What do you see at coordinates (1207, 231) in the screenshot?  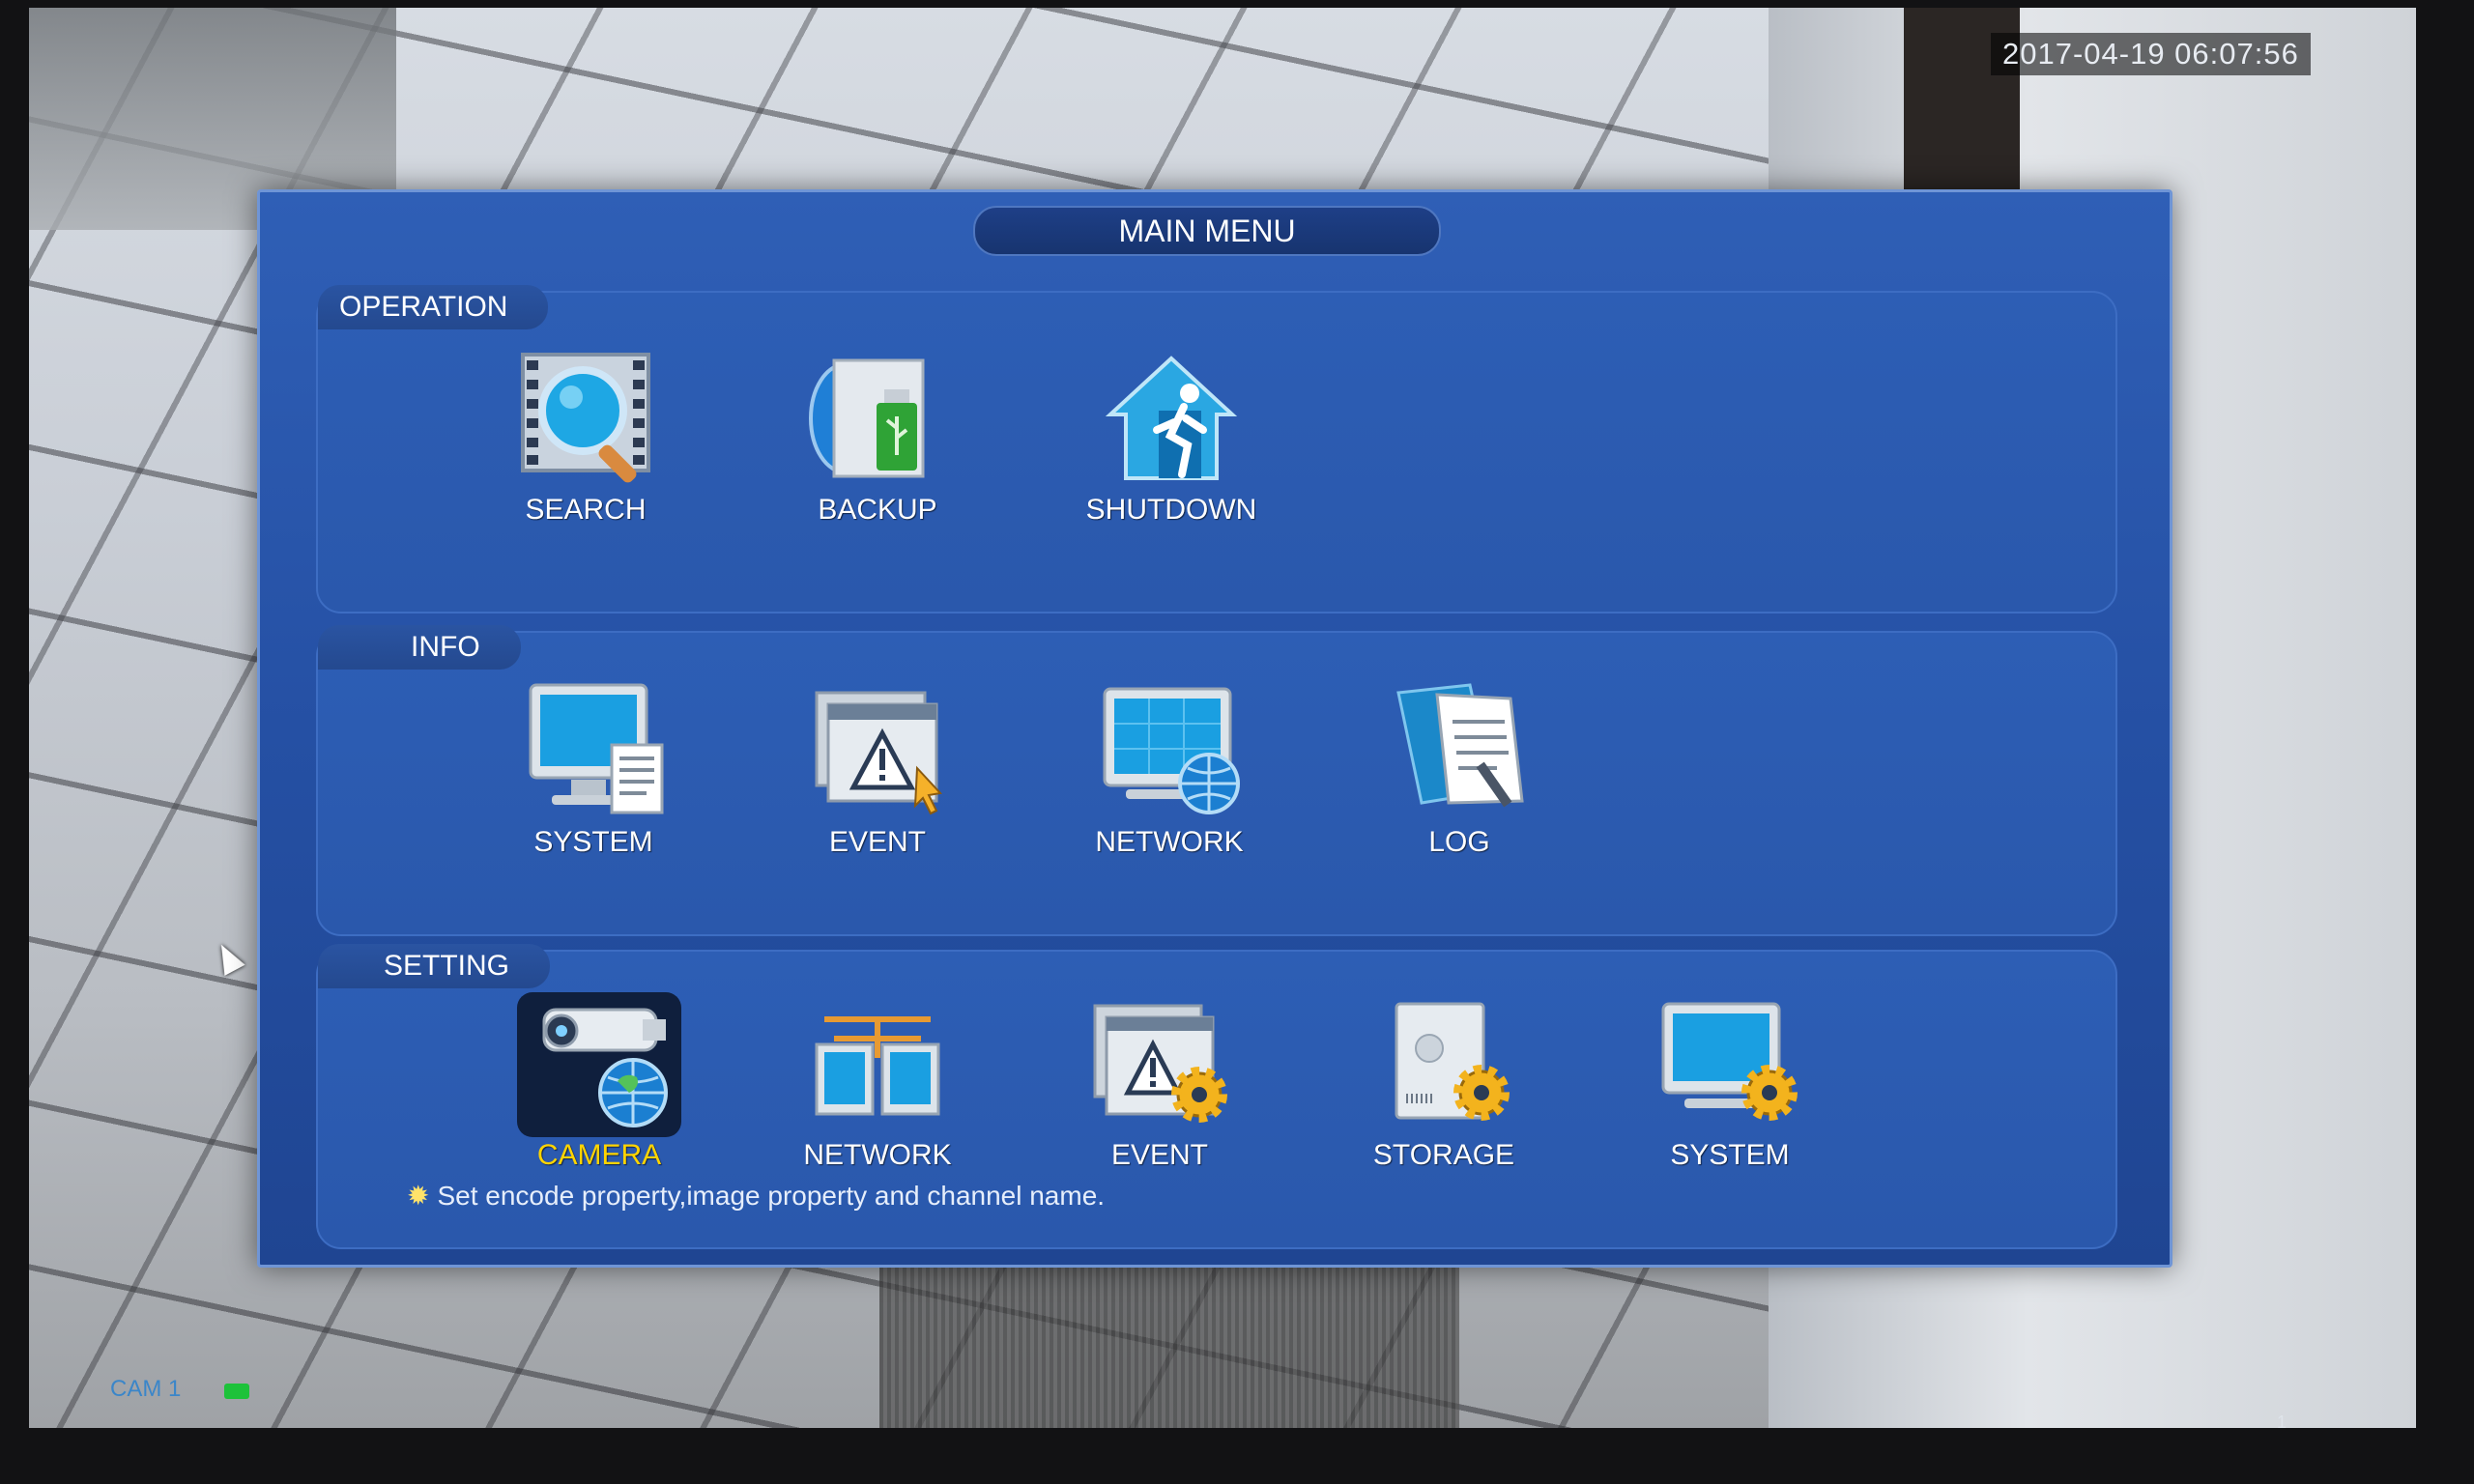 I see `menu-title: MAIN MENU` at bounding box center [1207, 231].